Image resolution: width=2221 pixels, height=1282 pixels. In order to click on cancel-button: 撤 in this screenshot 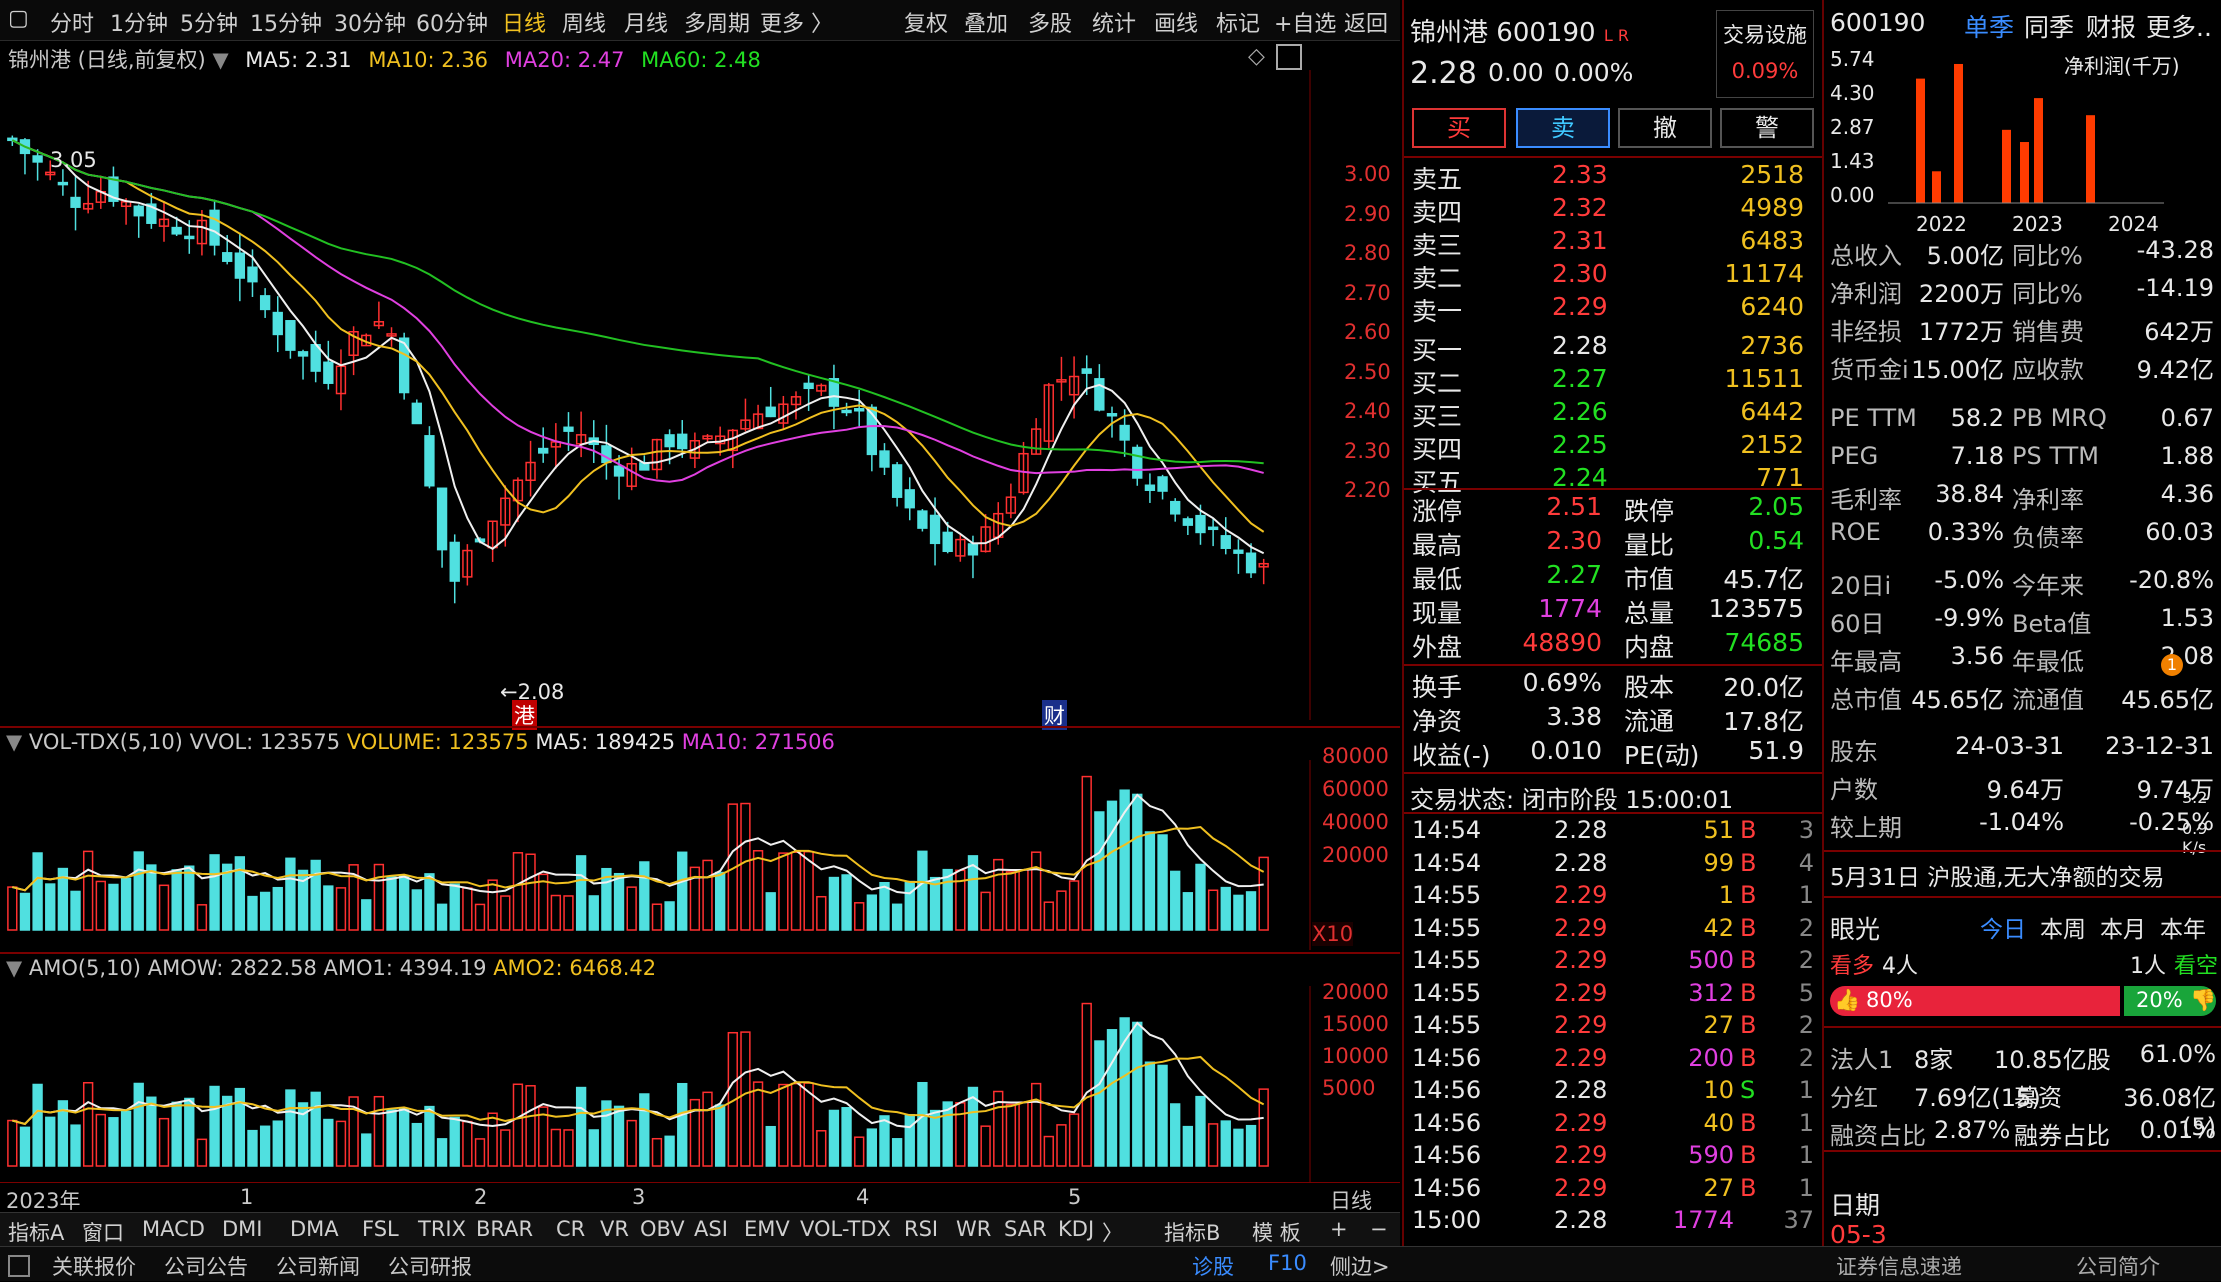, I will do `click(1665, 128)`.